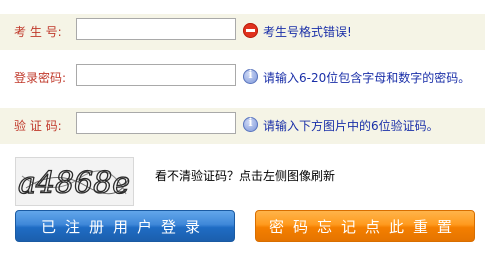 The height and width of the screenshot is (258, 485). What do you see at coordinates (242, 78) in the screenshot?
I see `password-row: 登录密码: 请输入6-20位包含字母和数字的密码。` at bounding box center [242, 78].